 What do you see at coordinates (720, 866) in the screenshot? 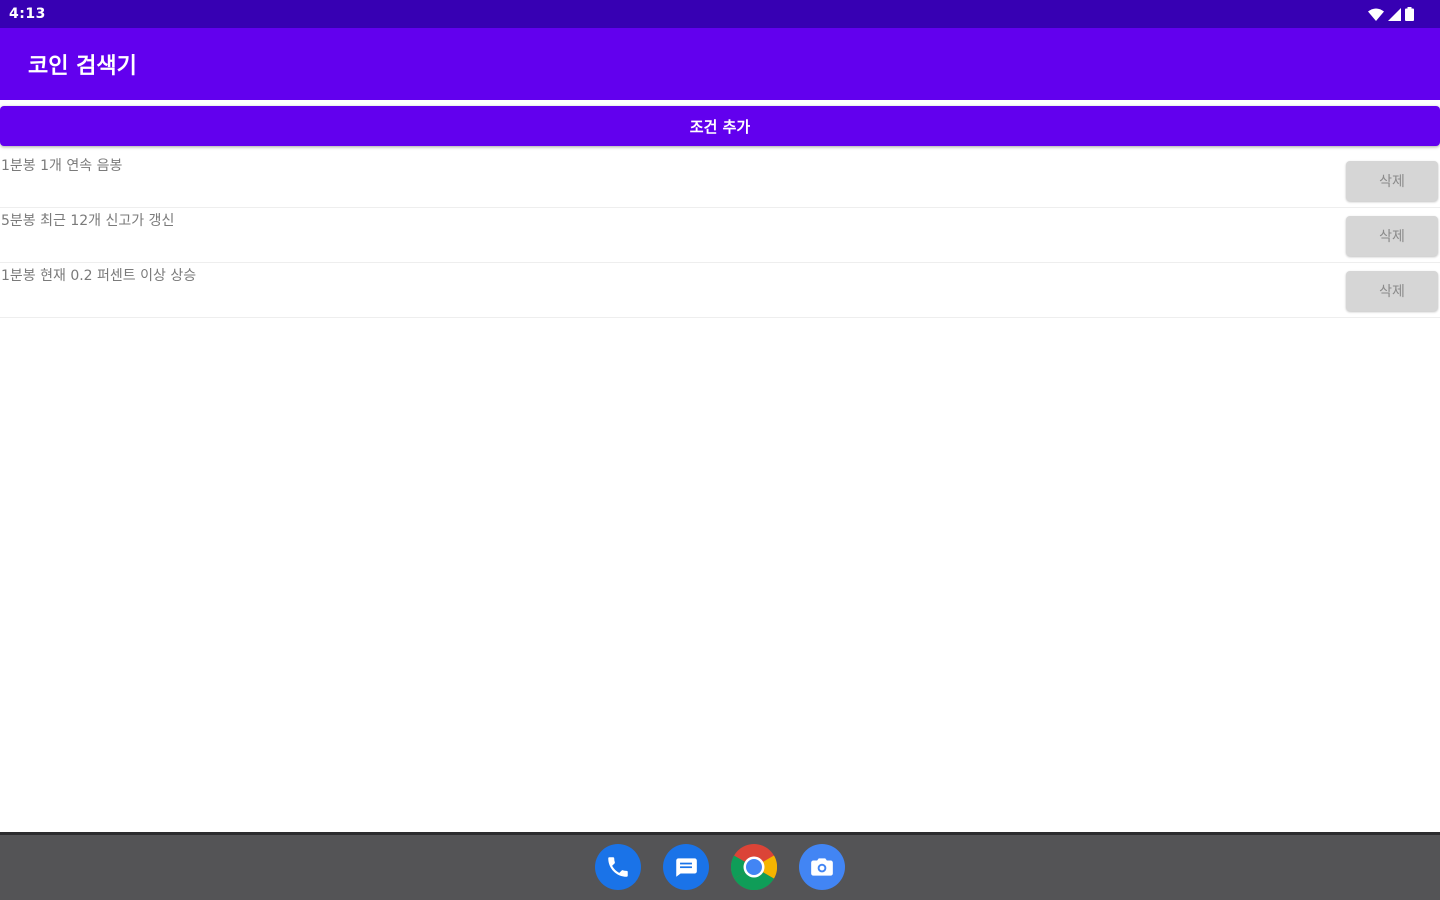
I see `app-dock` at bounding box center [720, 866].